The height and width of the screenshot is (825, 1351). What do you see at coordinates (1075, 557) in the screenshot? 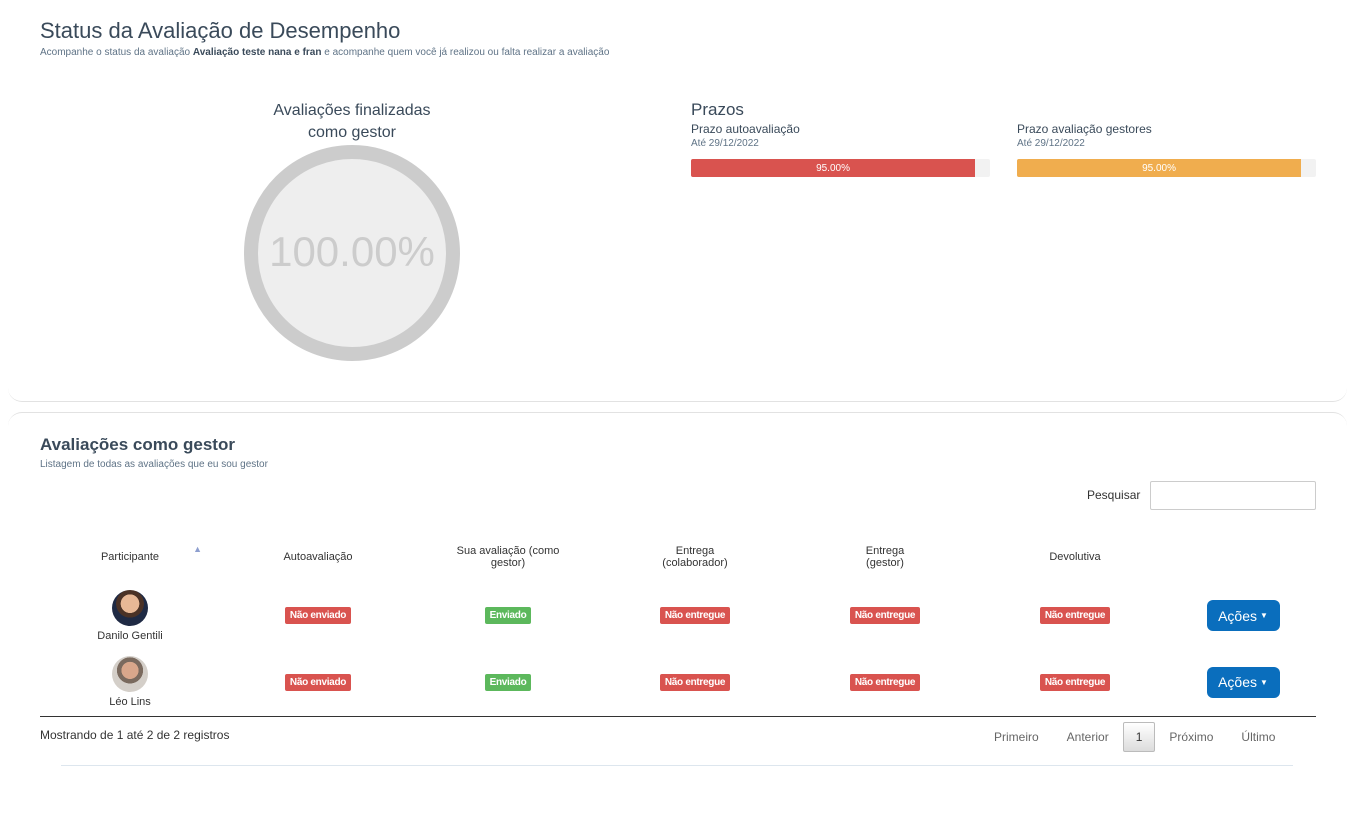
I see `column-devolutiva: Devolutiva` at bounding box center [1075, 557].